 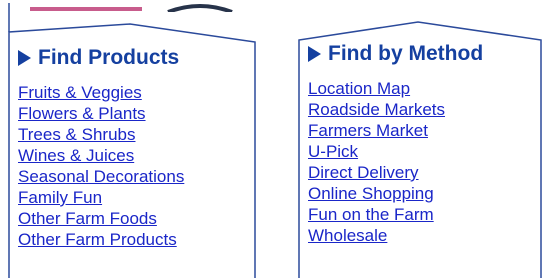 I want to click on link-farmers-market: Farmers Market, so click(x=368, y=130).